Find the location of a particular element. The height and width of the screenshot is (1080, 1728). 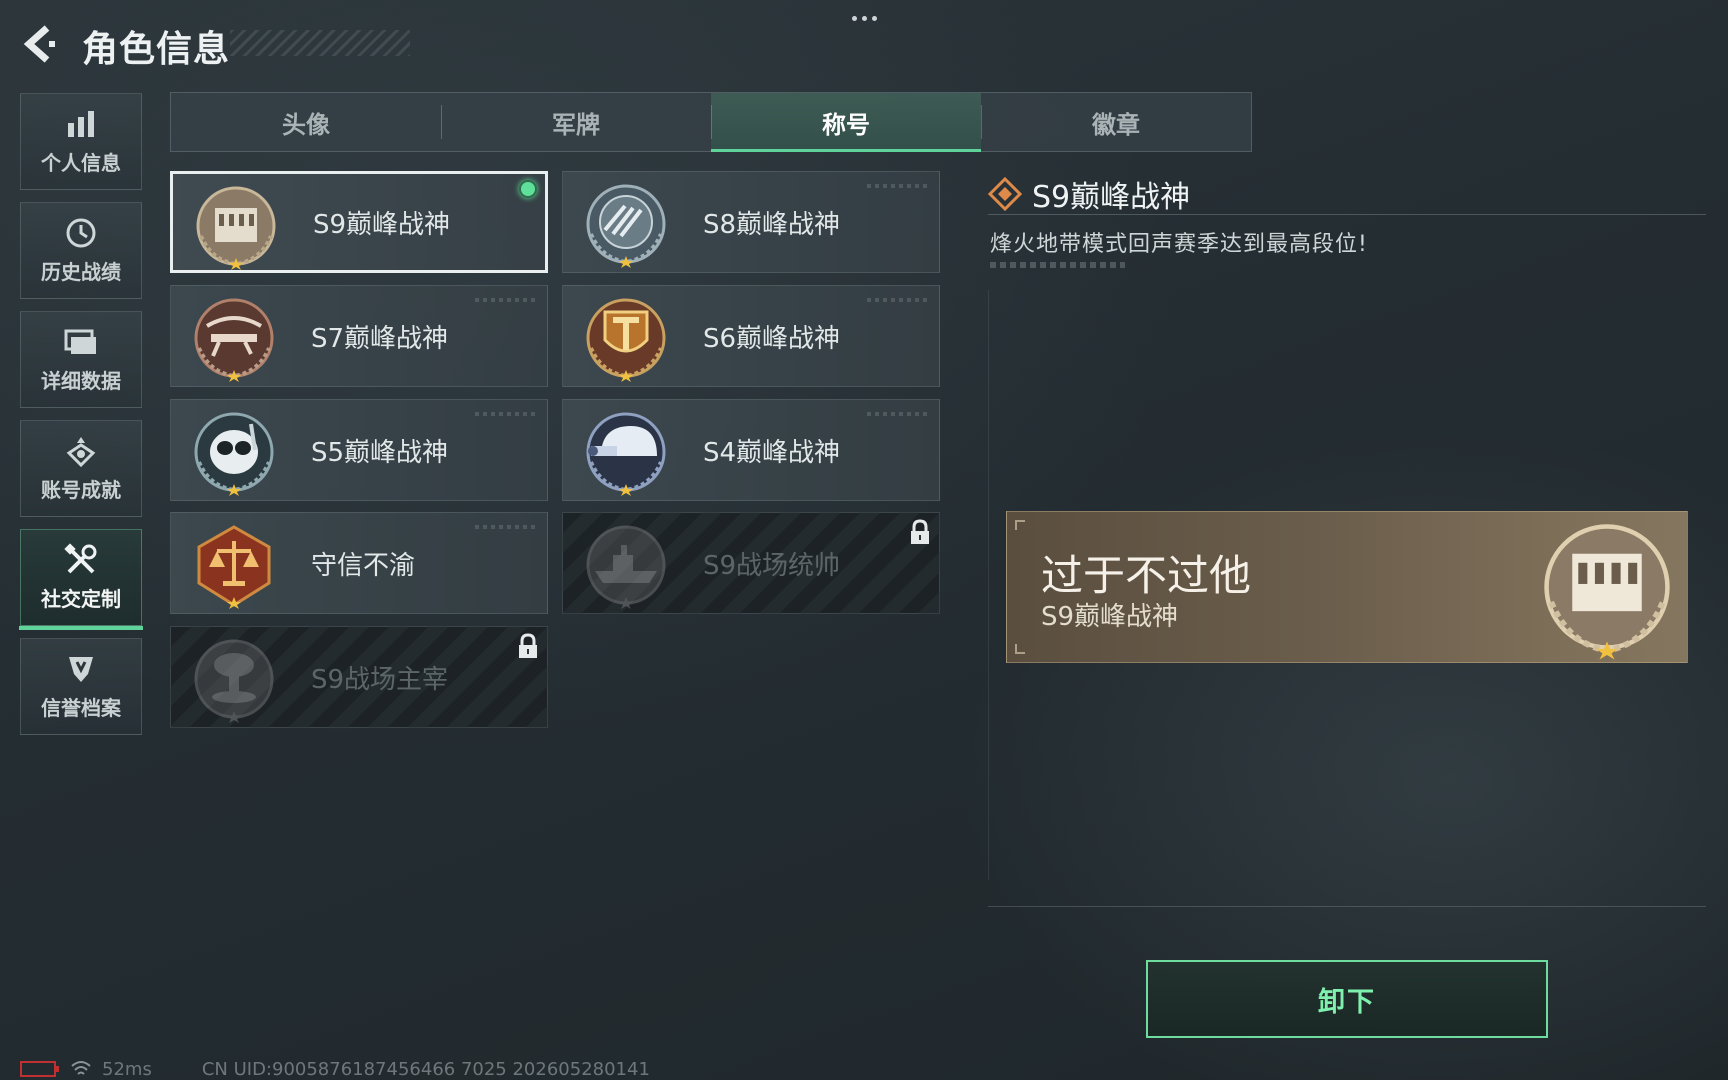

title-card-s9-dominator: S9战场主宰 is located at coordinates (359, 677).